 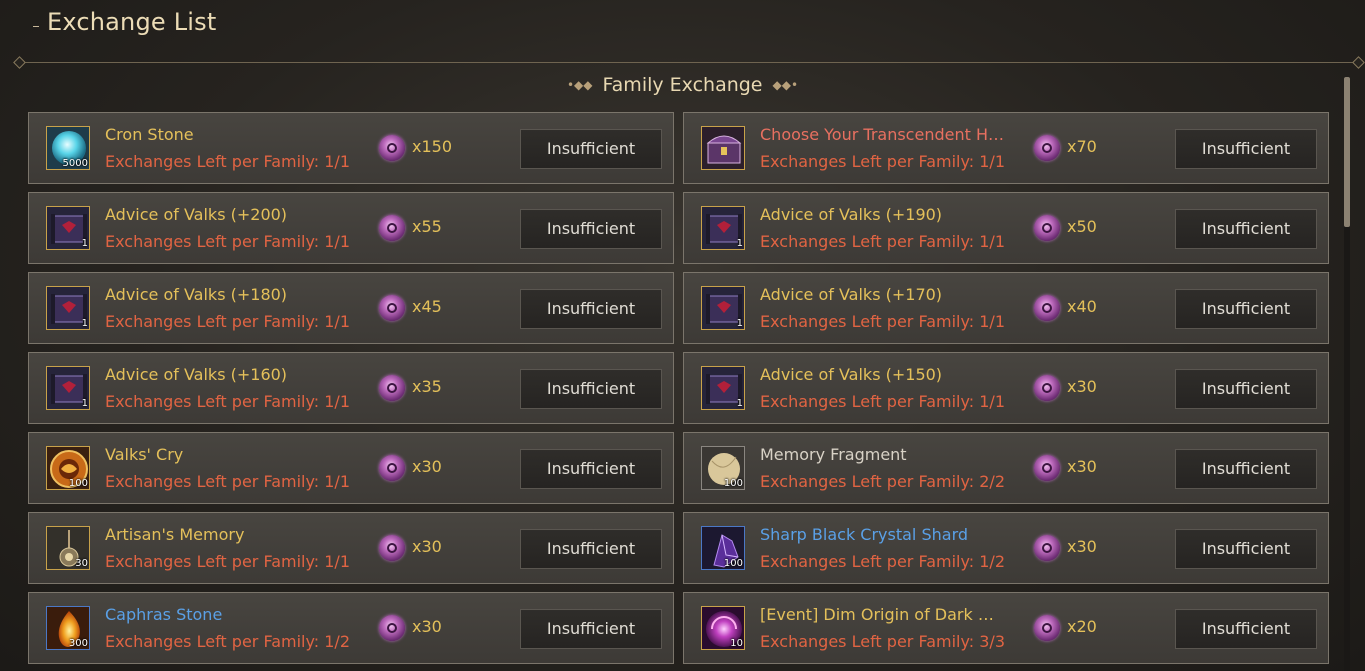 I want to click on caphras-stone-icon: 300, so click(x=68, y=628).